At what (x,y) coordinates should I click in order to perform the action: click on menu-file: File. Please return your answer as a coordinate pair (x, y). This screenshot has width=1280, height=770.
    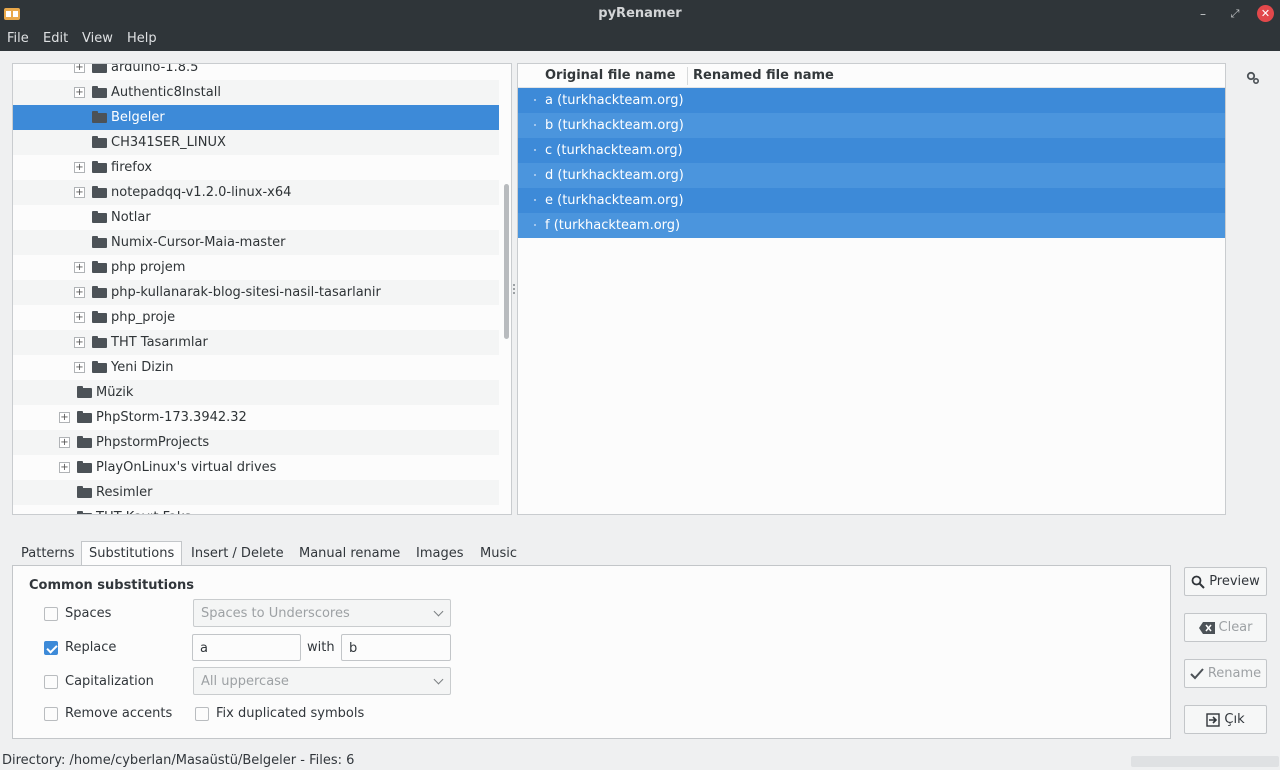
    Looking at the image, I should click on (18, 38).